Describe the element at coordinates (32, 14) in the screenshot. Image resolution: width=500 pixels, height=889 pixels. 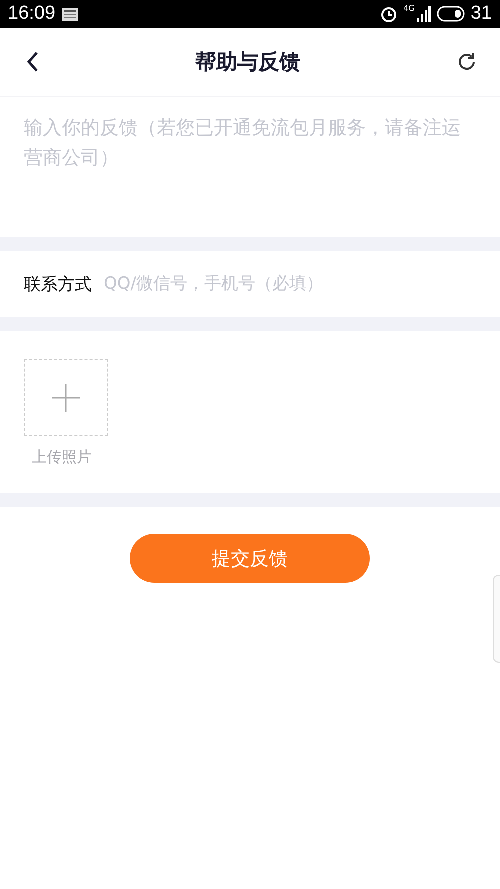
I see `status-time: 16:09` at that location.